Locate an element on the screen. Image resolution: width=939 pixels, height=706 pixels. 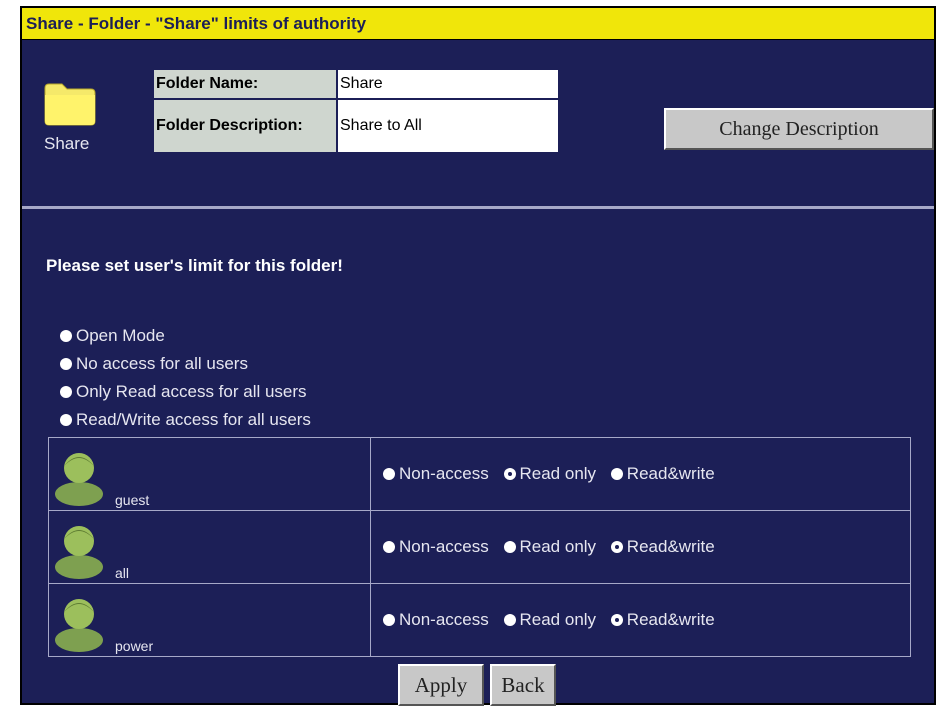
mode-open: Open Mode is located at coordinates (185, 336).